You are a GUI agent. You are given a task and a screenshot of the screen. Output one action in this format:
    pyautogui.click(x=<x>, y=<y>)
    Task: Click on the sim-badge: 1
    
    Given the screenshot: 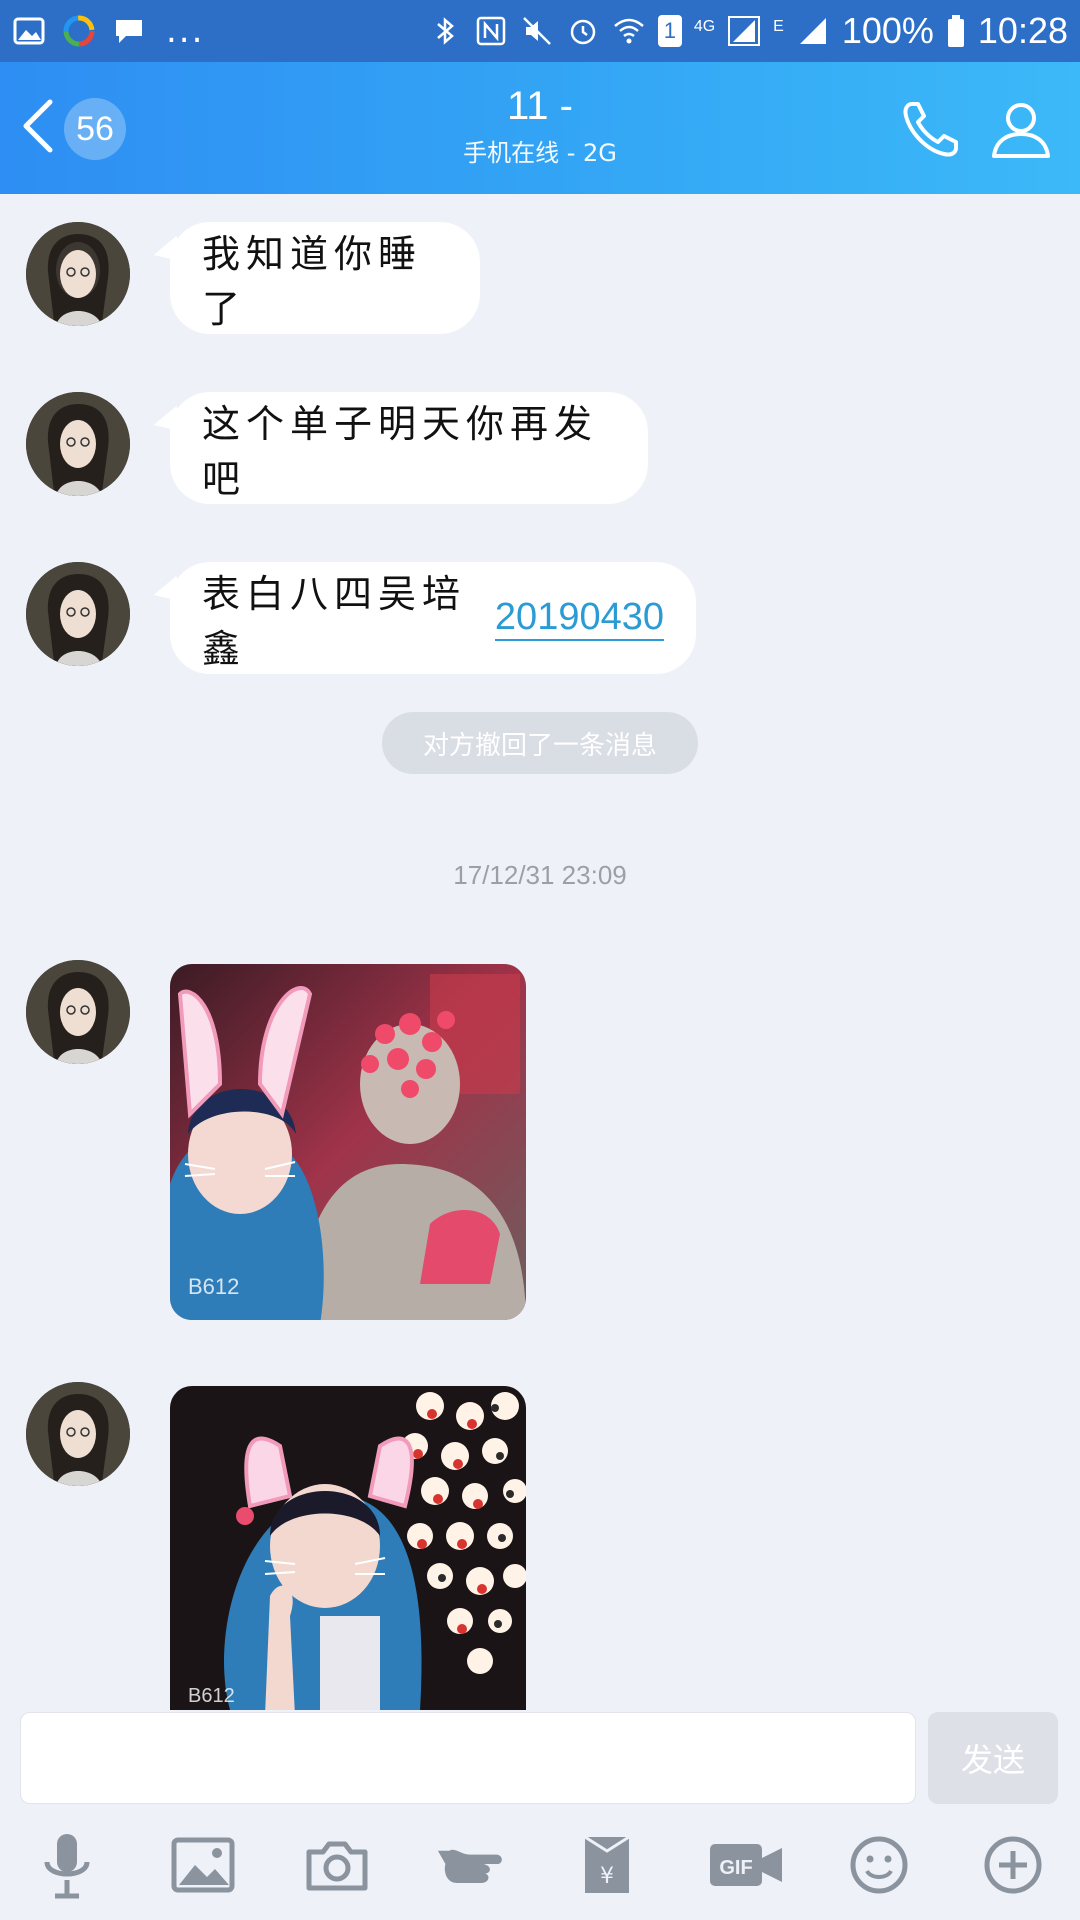 What is the action you would take?
    pyautogui.click(x=669, y=31)
    